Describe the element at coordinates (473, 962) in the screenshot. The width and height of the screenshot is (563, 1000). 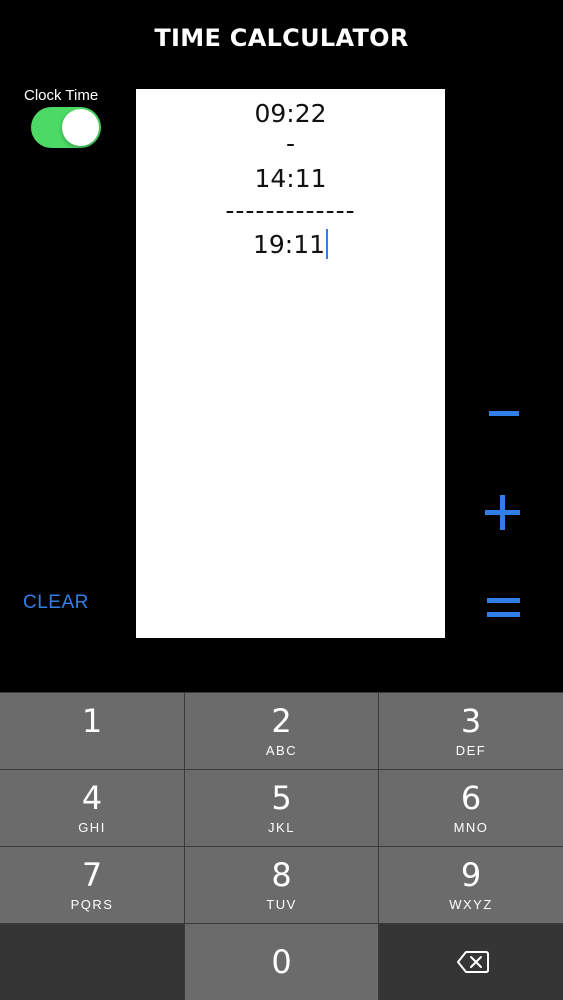
I see `backspace-icon` at that location.